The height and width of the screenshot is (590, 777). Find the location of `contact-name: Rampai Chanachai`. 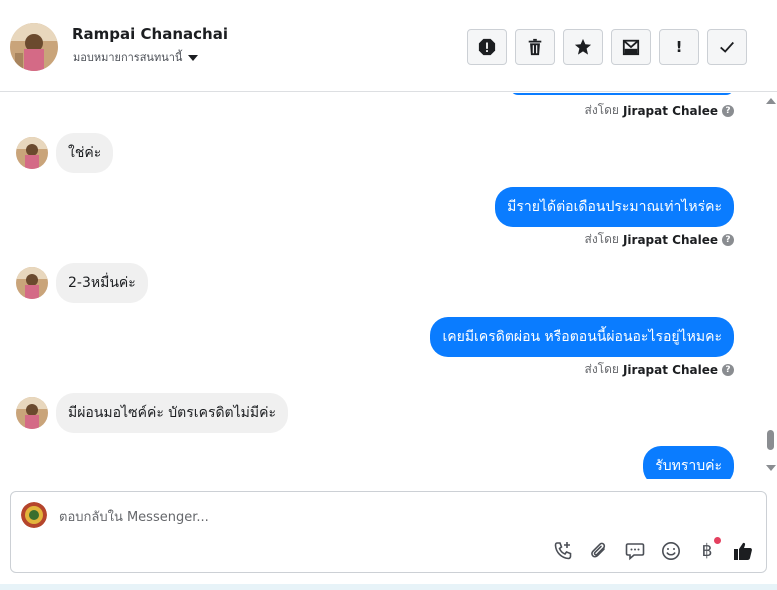

contact-name: Rampai Chanachai is located at coordinates (150, 34).